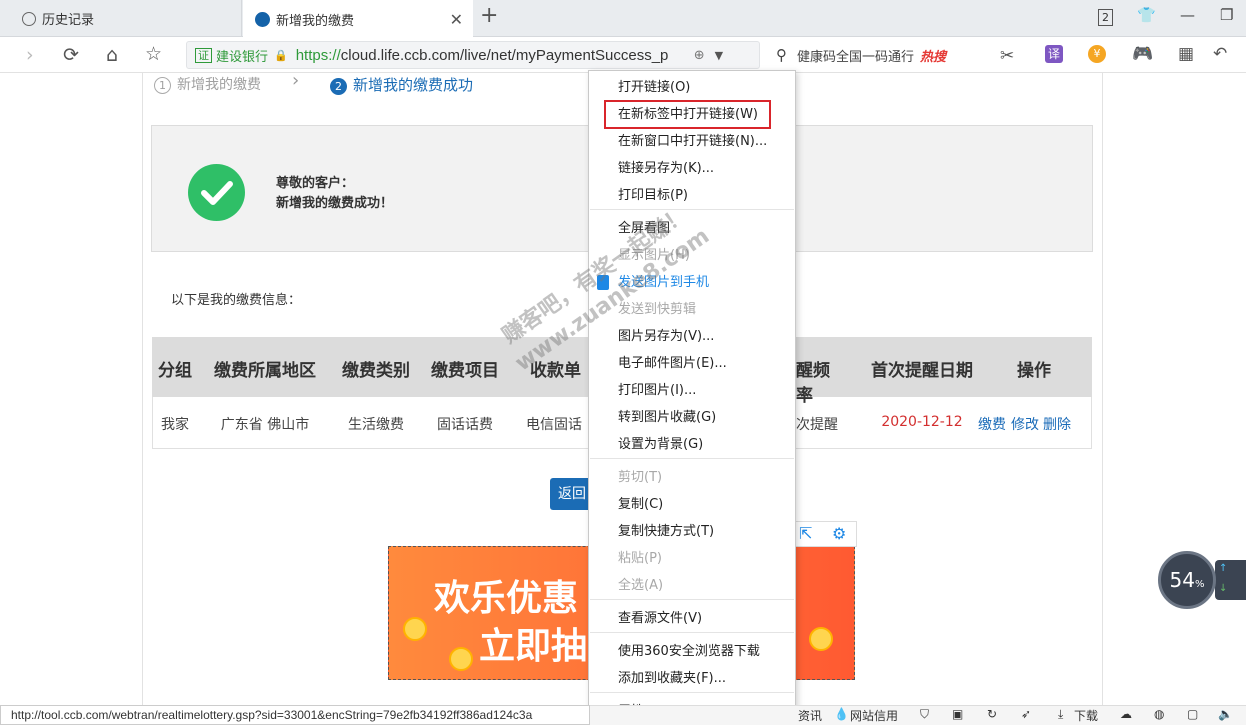  What do you see at coordinates (465, 425) in the screenshot?
I see `cell-item: 固话话费` at bounding box center [465, 425].